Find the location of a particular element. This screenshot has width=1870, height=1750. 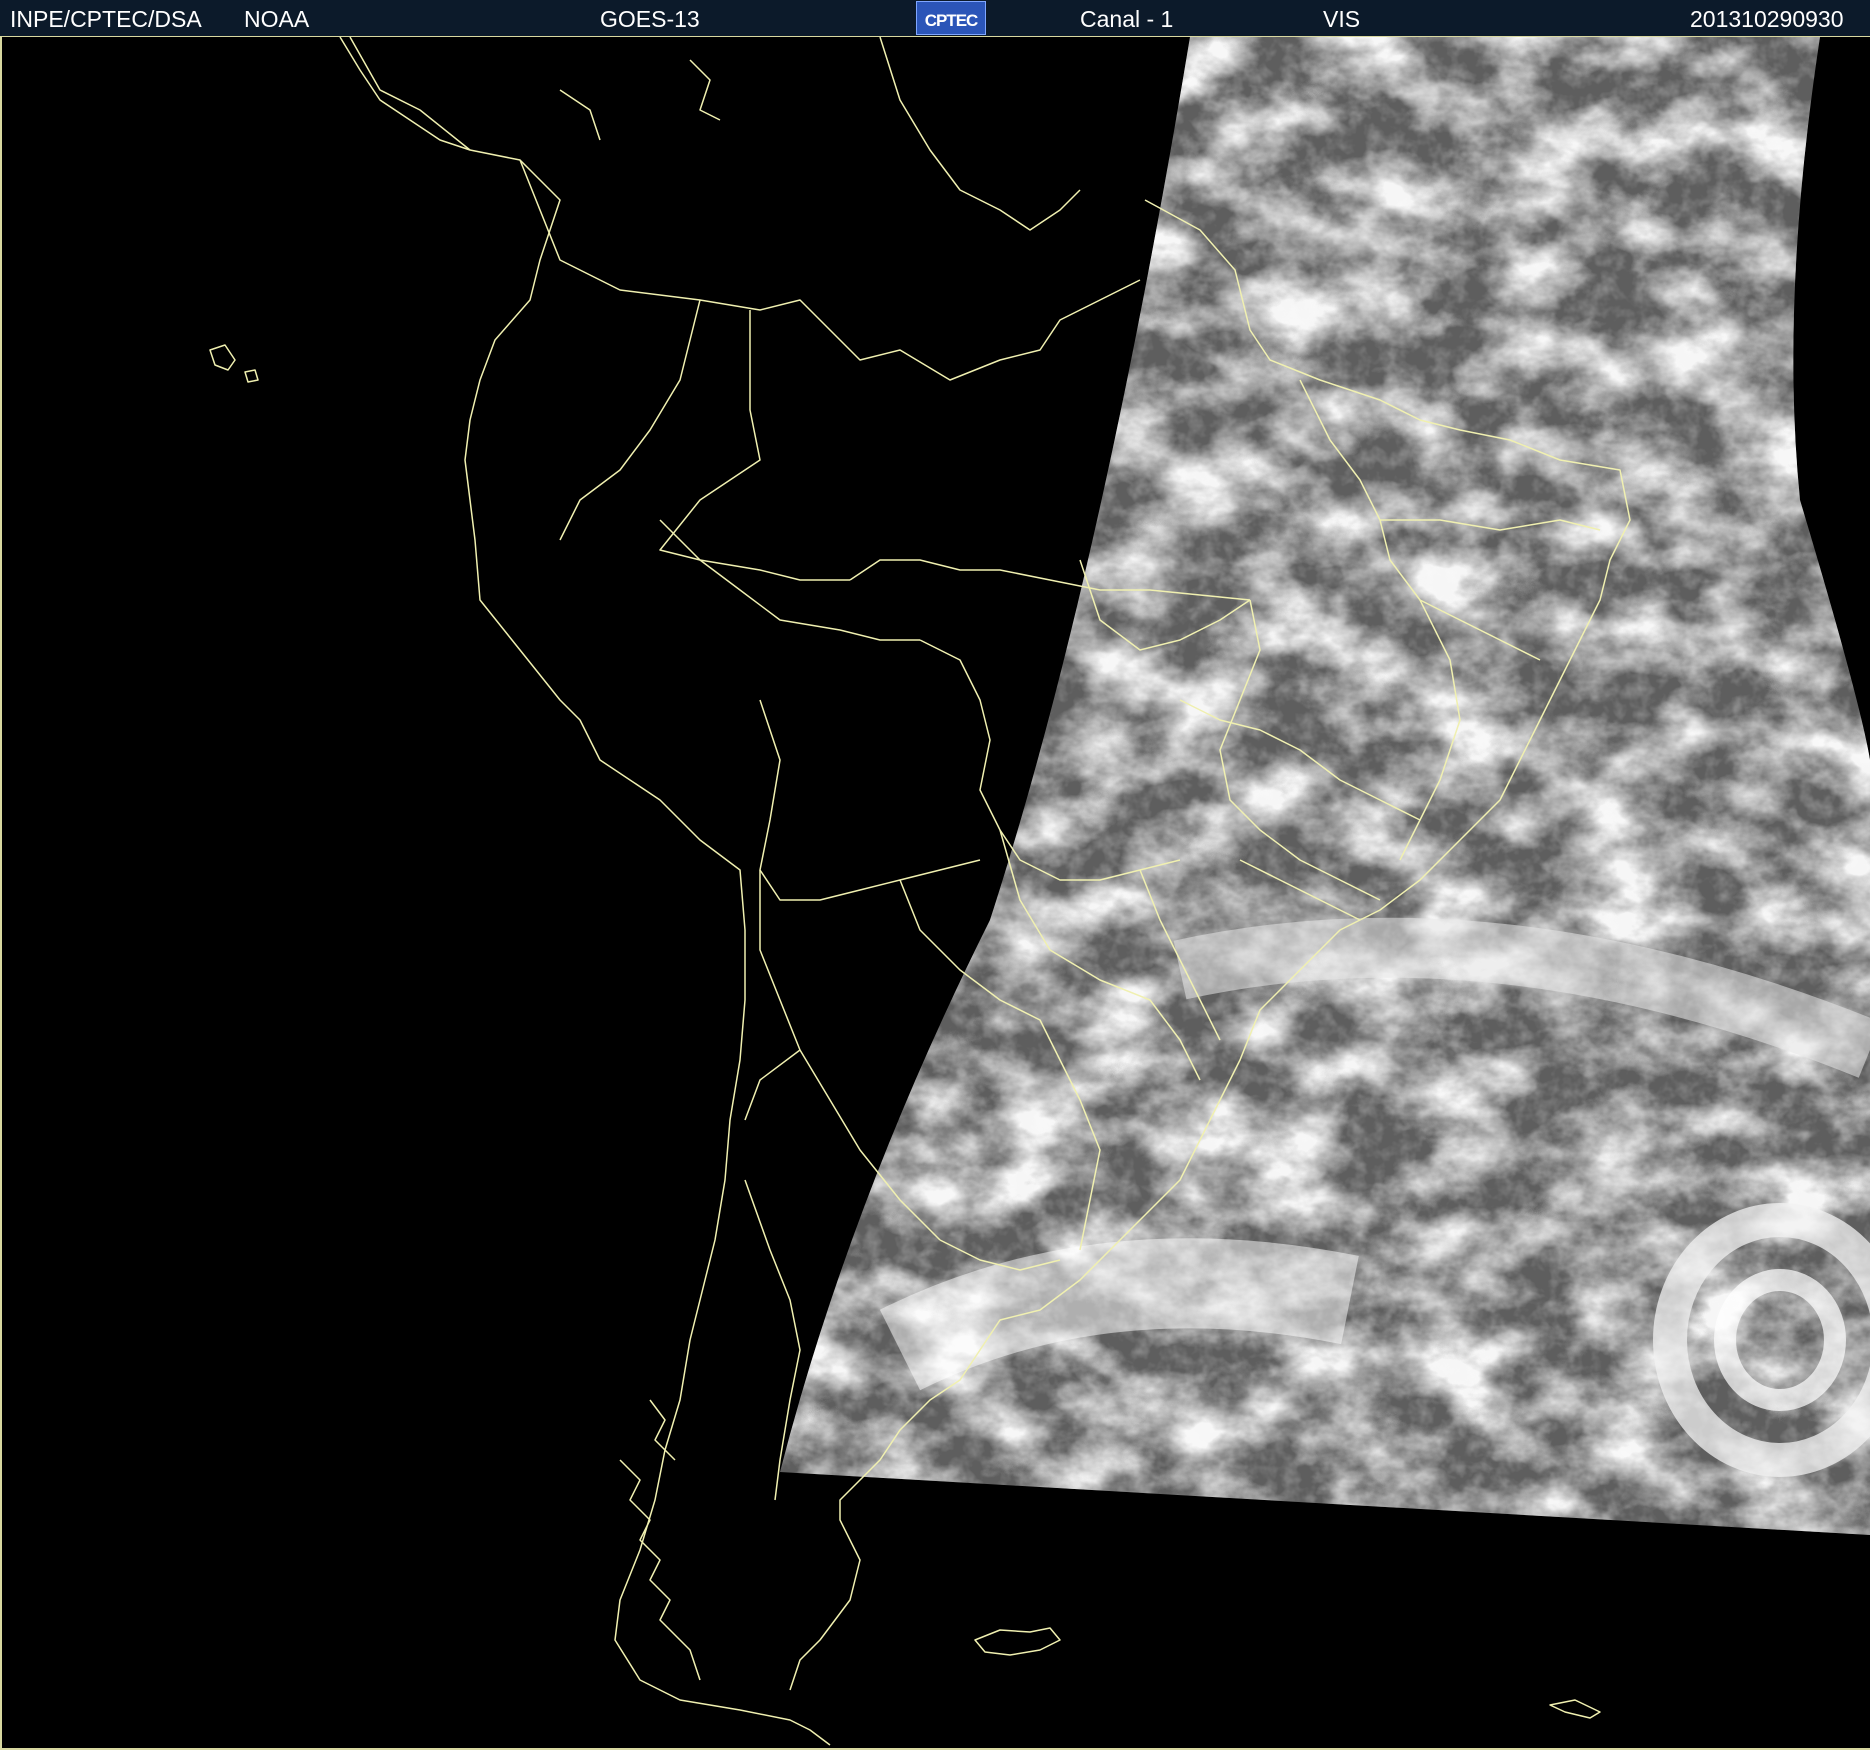

org-label: INPE/CPTEC/DSA is located at coordinates (106, 19).